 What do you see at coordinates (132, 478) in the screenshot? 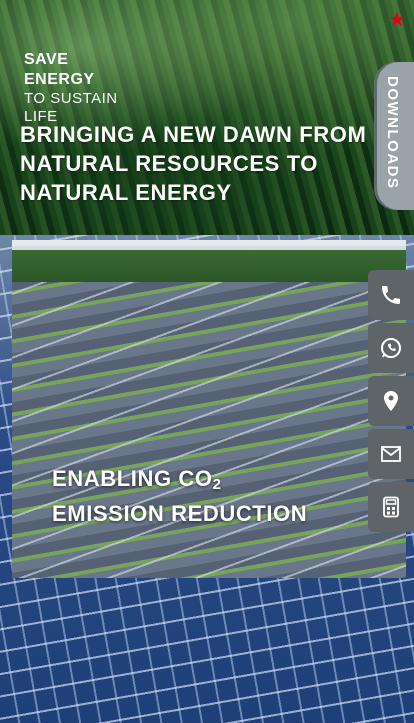
I see `video-title-line1: ENABLING CO` at bounding box center [132, 478].